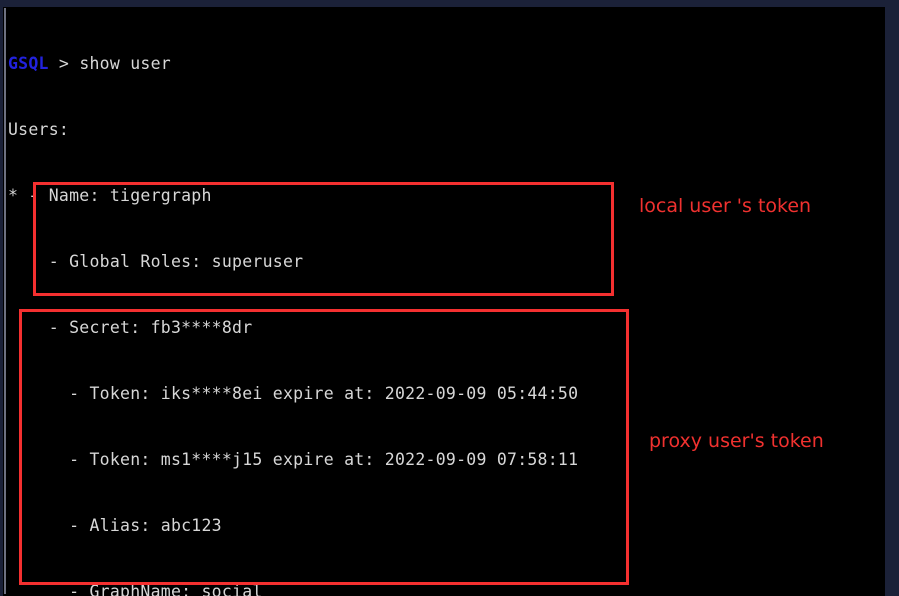 The width and height of the screenshot is (899, 596). Describe the element at coordinates (130, 327) in the screenshot. I see `output-line: - Secret: fb3****8dr` at that location.